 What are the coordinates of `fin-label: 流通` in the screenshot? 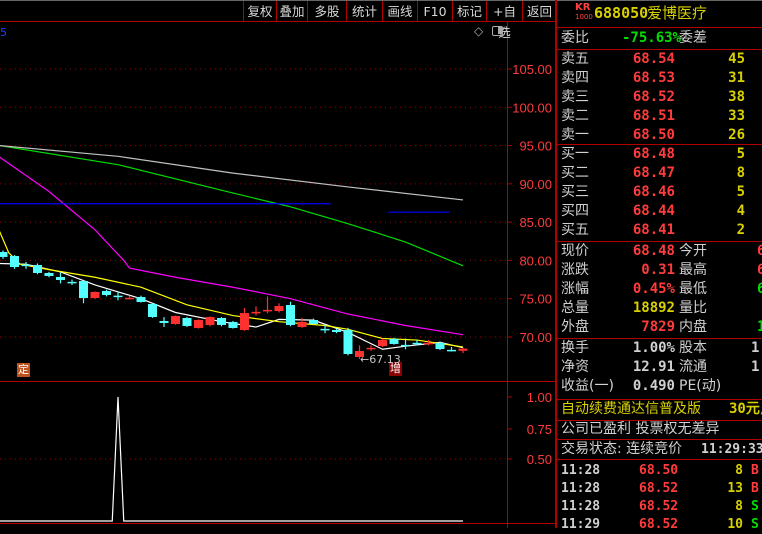 It's located at (693, 367).